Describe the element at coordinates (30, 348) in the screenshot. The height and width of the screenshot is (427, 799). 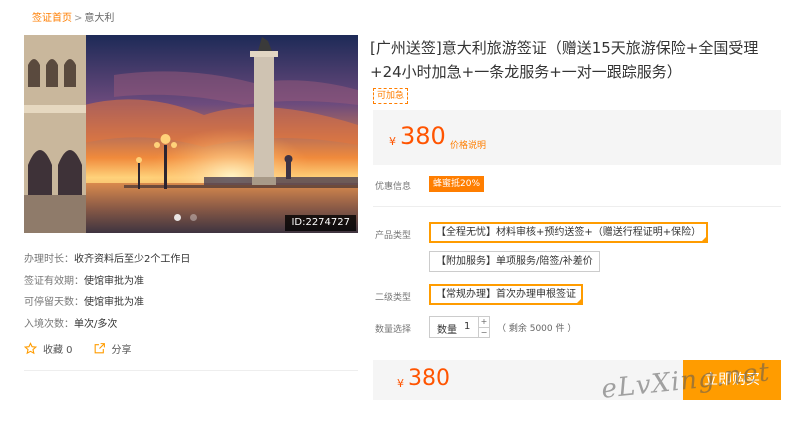
I see `star-icon` at that location.